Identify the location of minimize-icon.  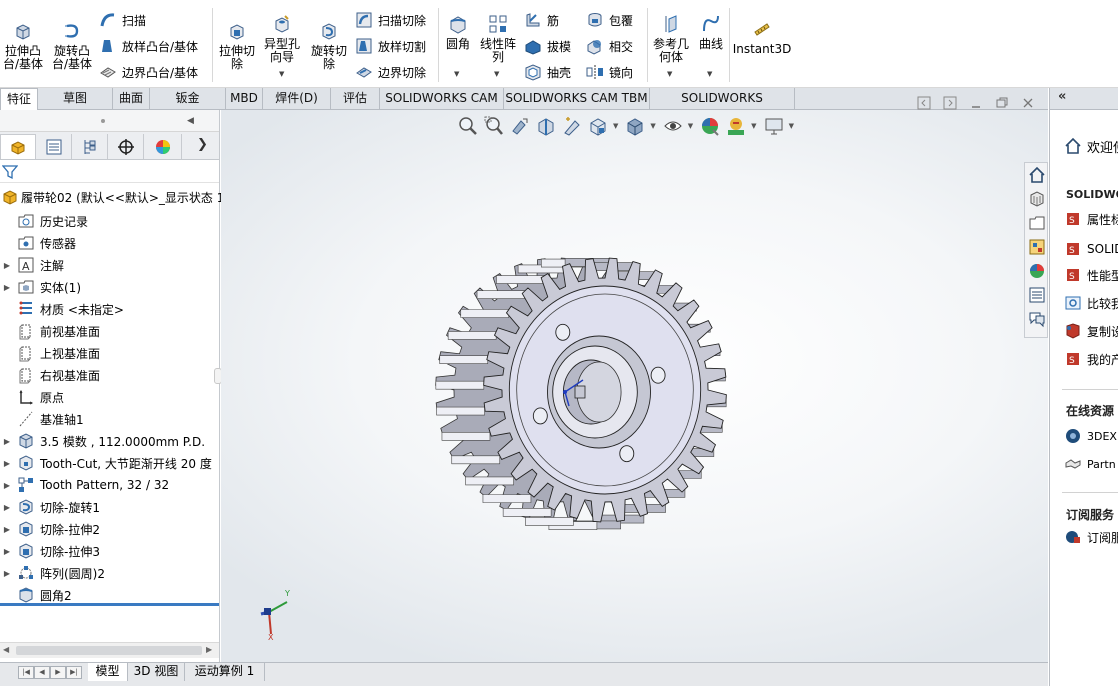
(976, 103).